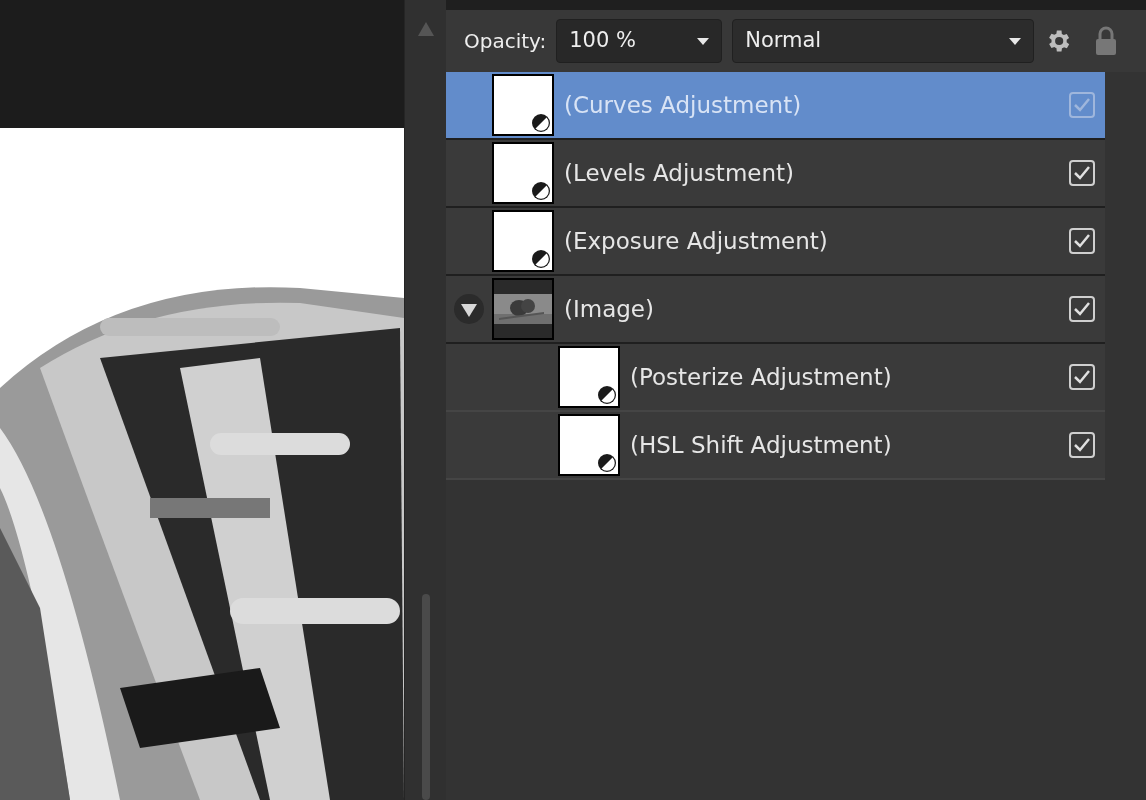 The image size is (1146, 800). Describe the element at coordinates (505, 41) in the screenshot. I see `opacity-label: Opacity:` at that location.